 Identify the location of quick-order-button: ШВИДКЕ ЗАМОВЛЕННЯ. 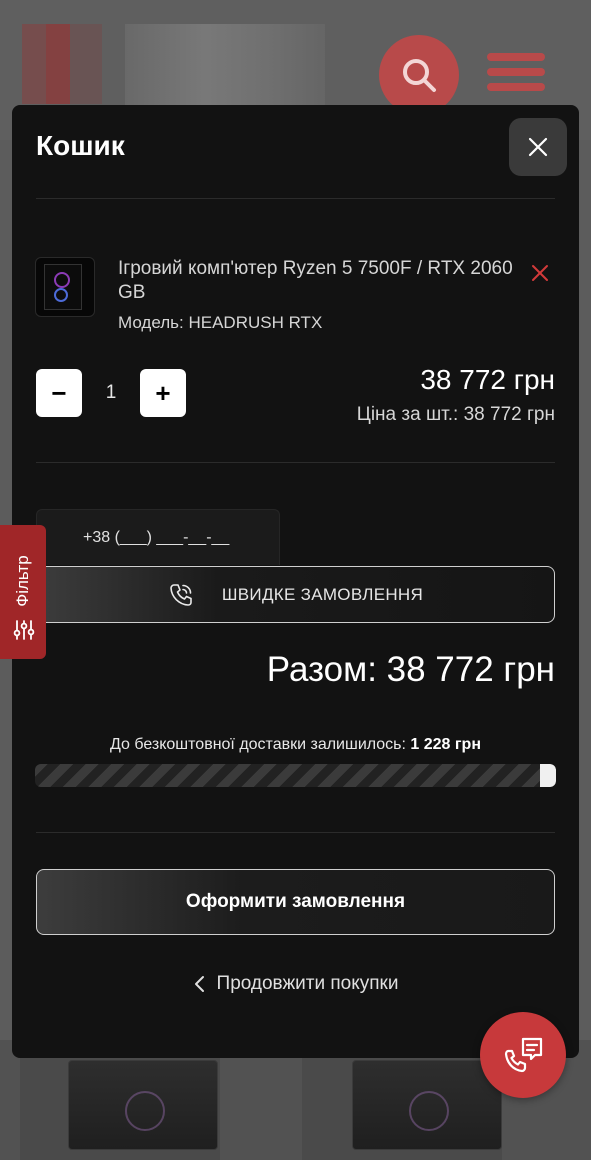
(295, 594).